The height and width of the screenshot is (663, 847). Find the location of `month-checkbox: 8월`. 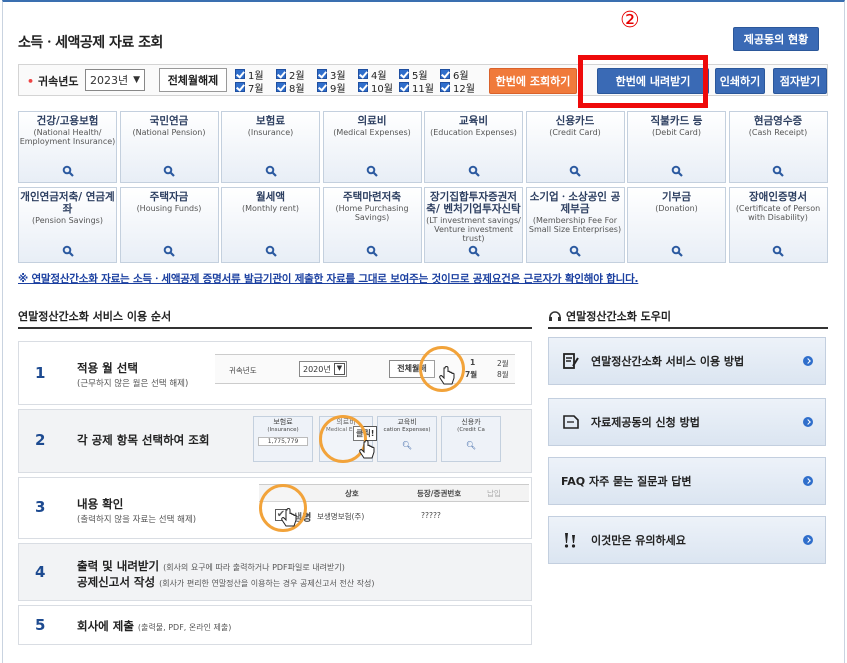

month-checkbox: 8월 is located at coordinates (296, 88).